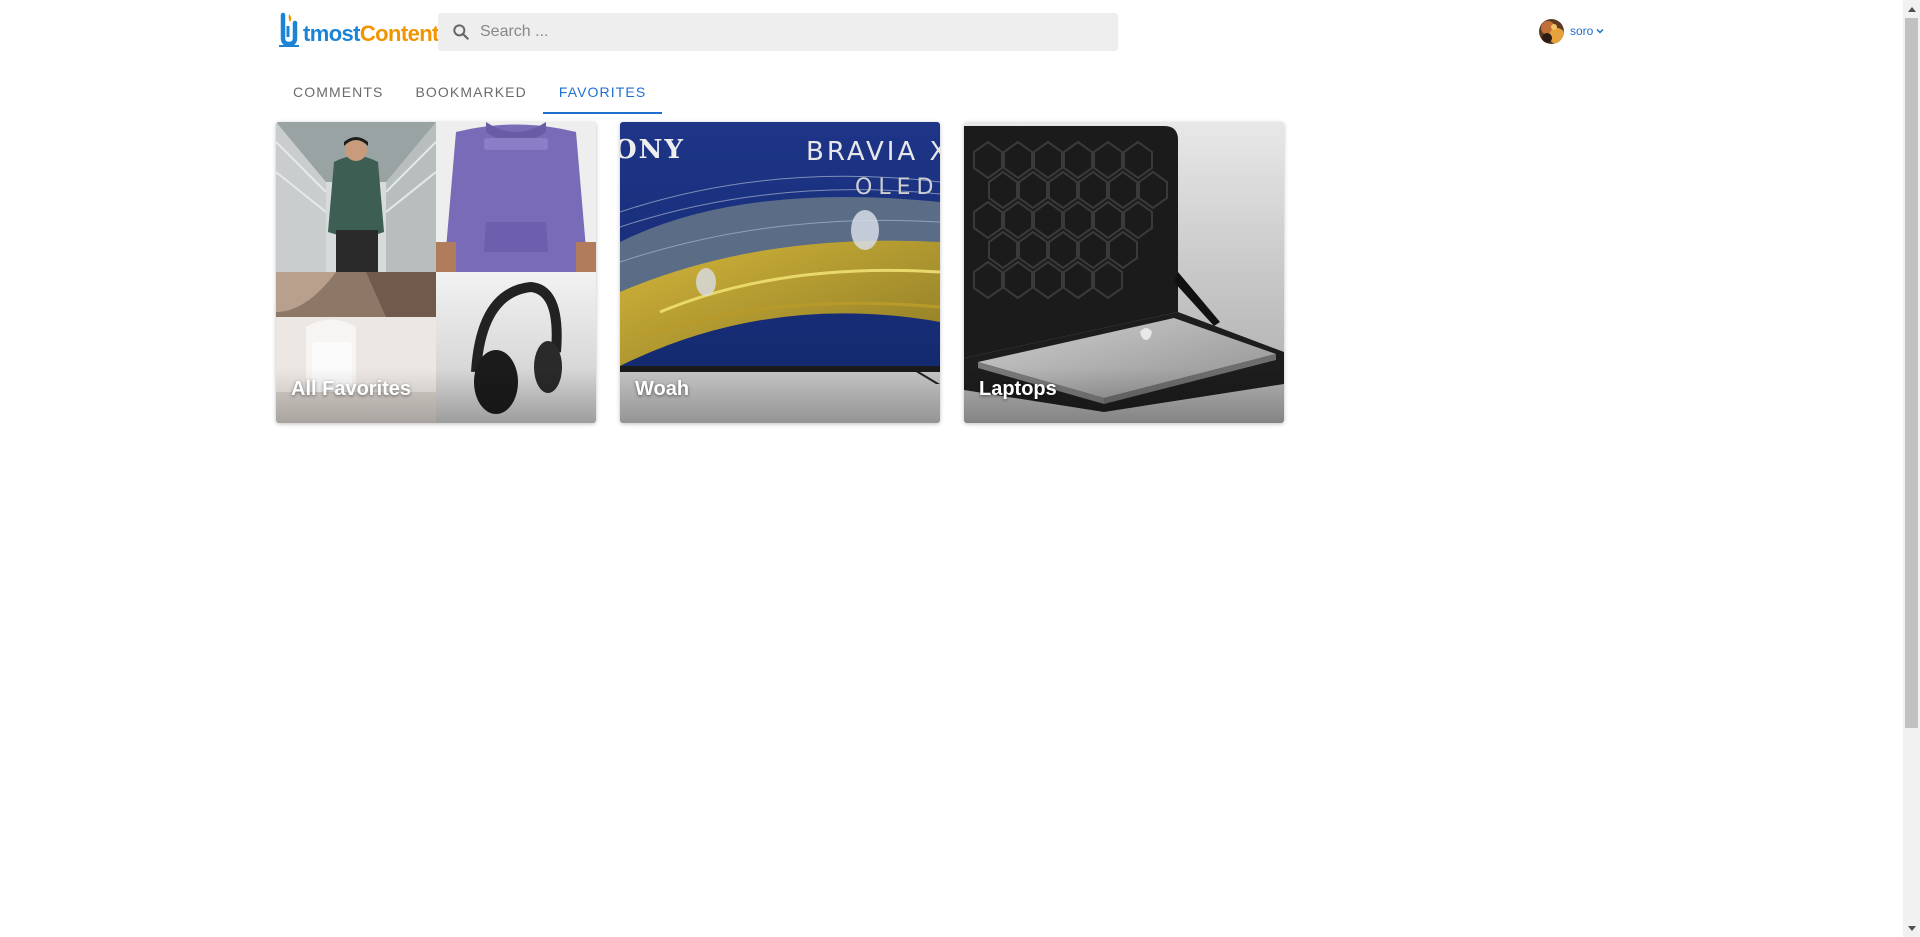 The width and height of the screenshot is (1920, 937). What do you see at coordinates (662, 389) in the screenshot?
I see `collection-title: Woah` at bounding box center [662, 389].